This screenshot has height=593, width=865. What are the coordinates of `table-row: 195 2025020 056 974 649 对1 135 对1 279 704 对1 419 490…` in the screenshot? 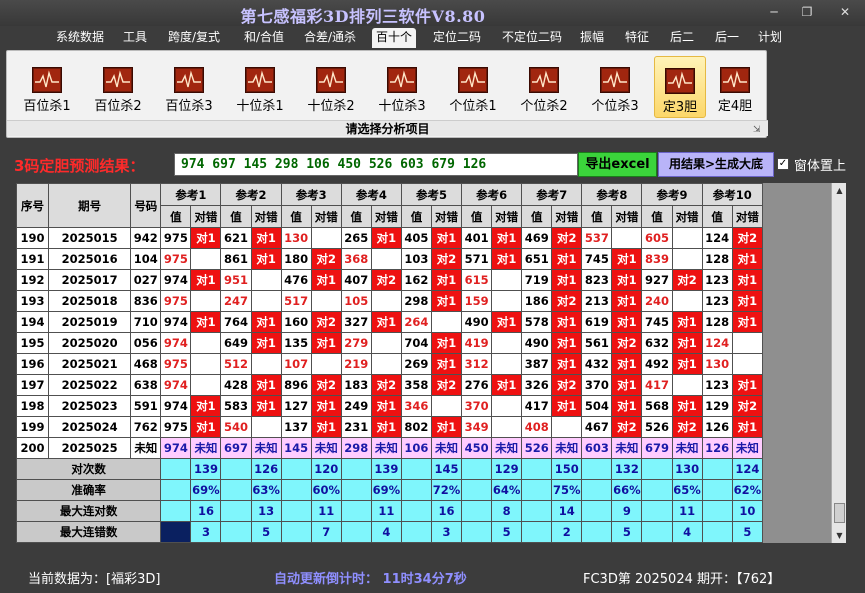 It's located at (390, 343).